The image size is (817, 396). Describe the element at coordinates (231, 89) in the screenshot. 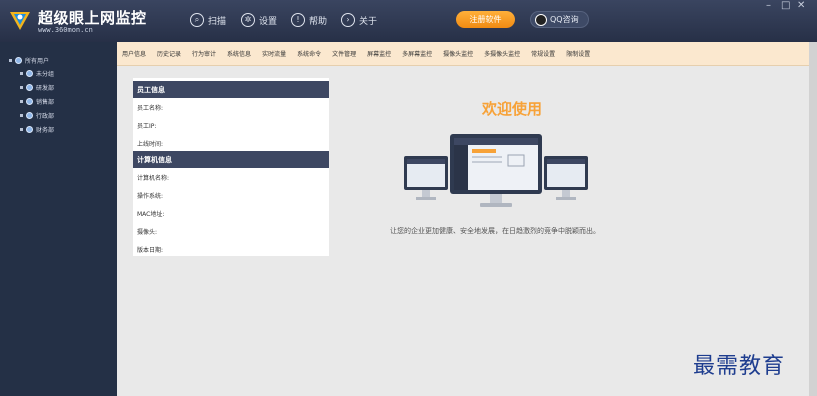

I see `employee-info-heading: 员工信息` at that location.